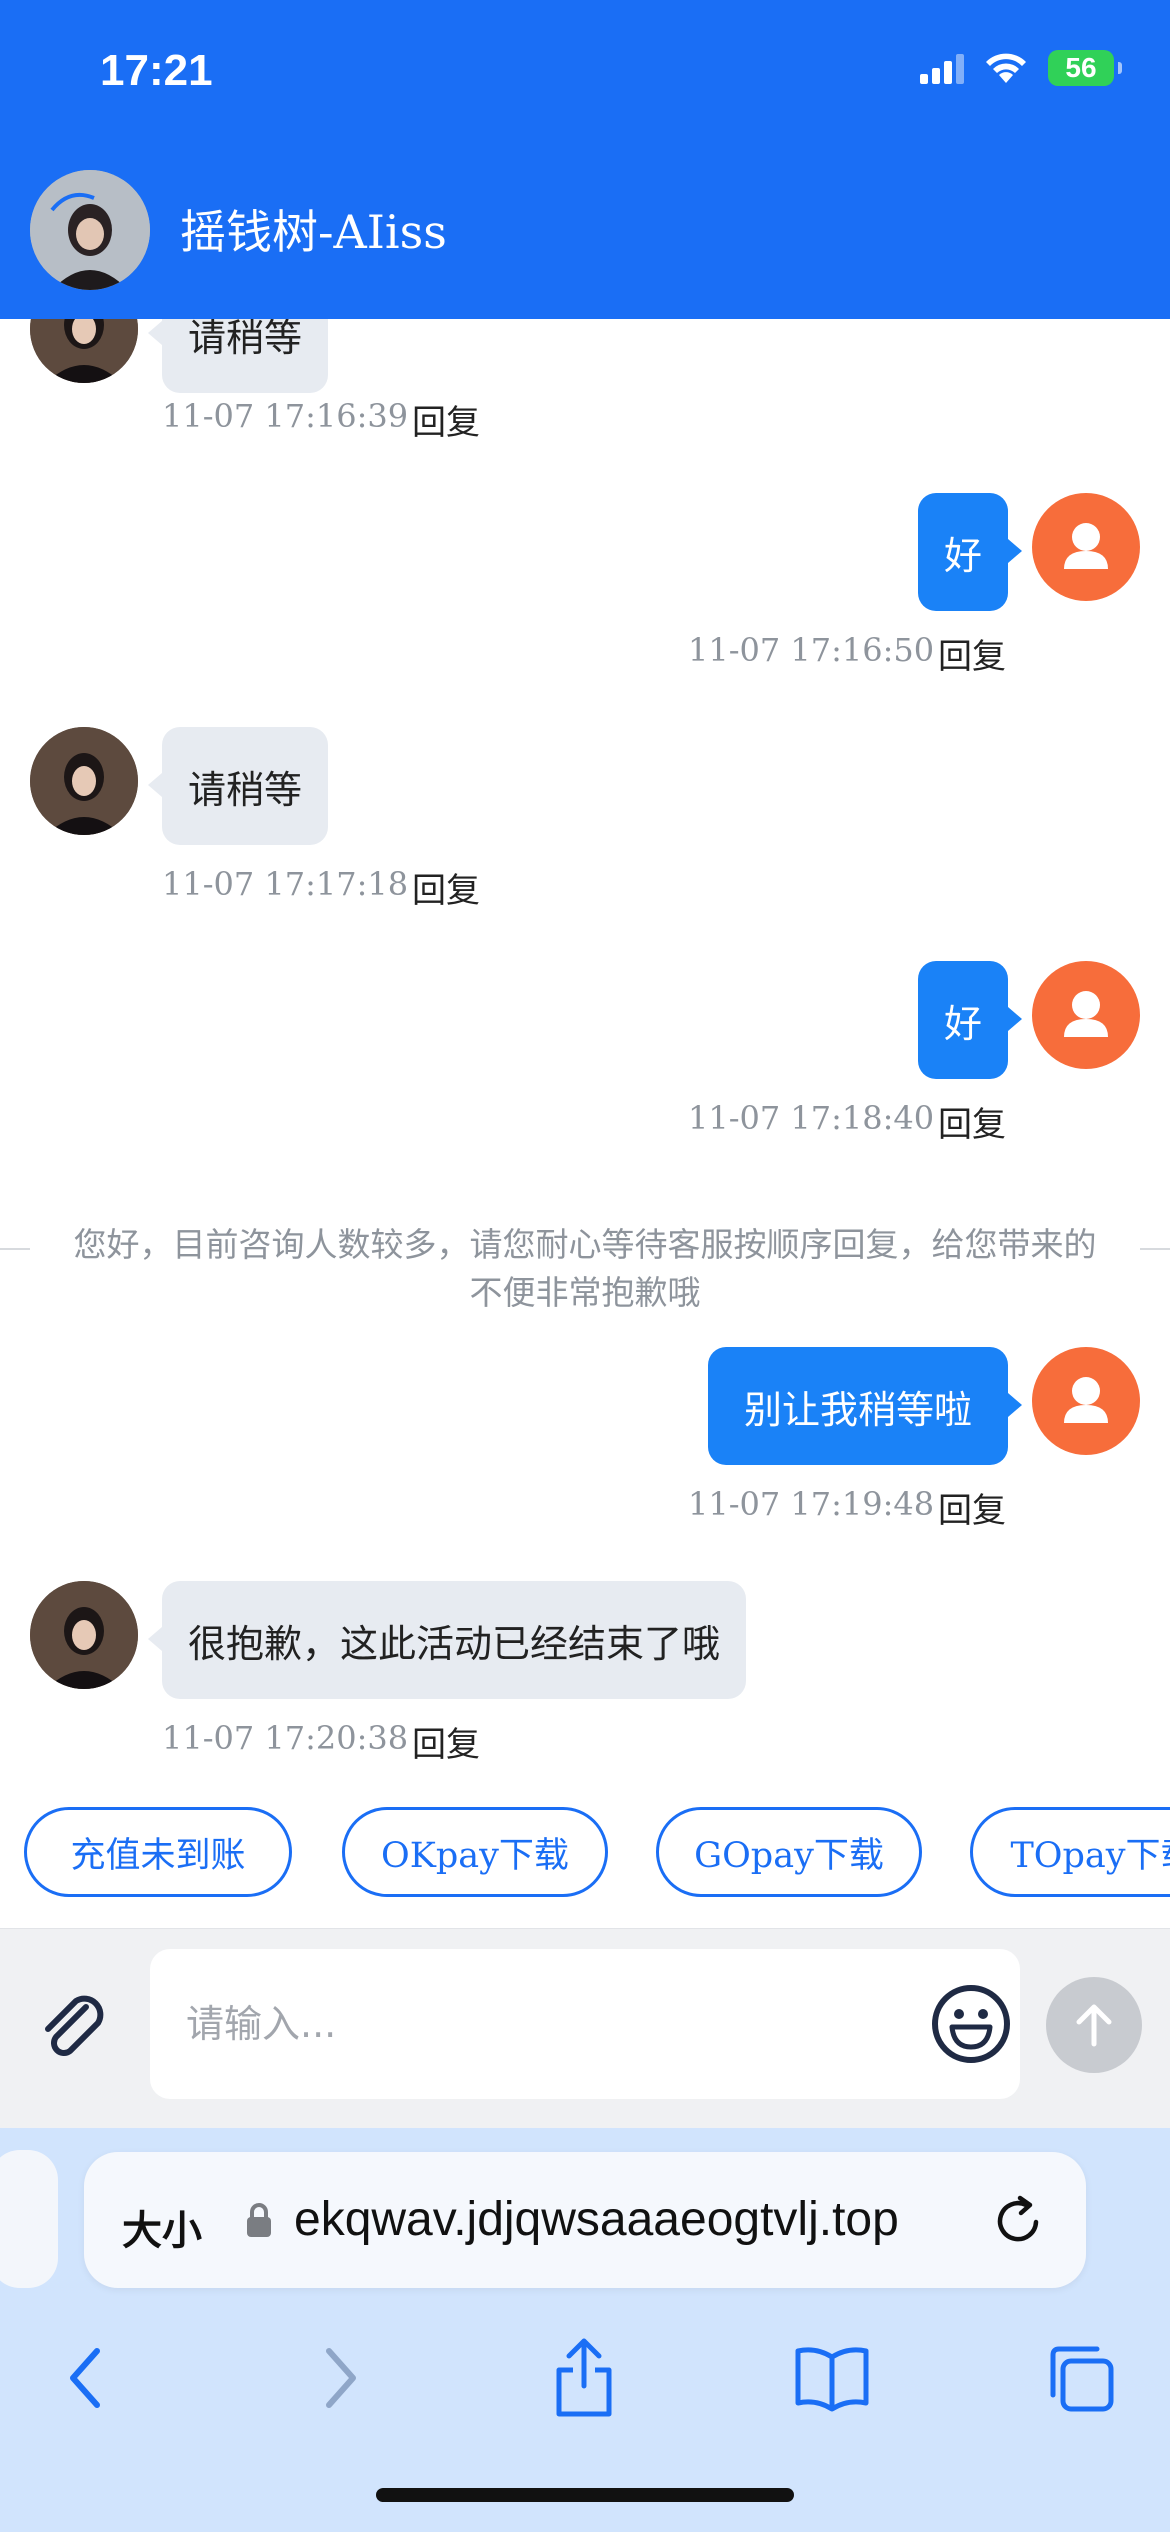 The height and width of the screenshot is (2532, 1170). I want to click on tabs-button, so click(1080, 2378).